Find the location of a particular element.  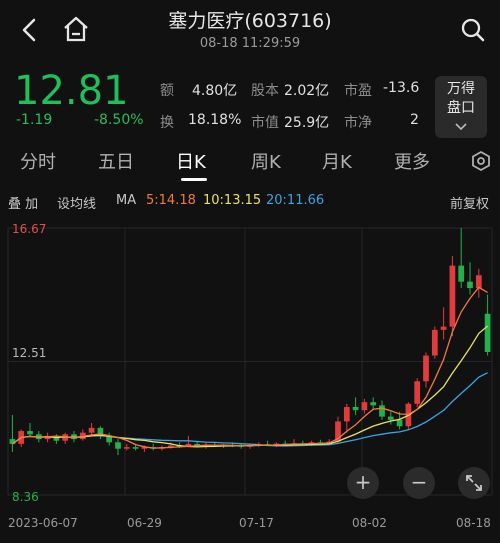

y-axis-mid-label: 12.51 is located at coordinates (29, 353).